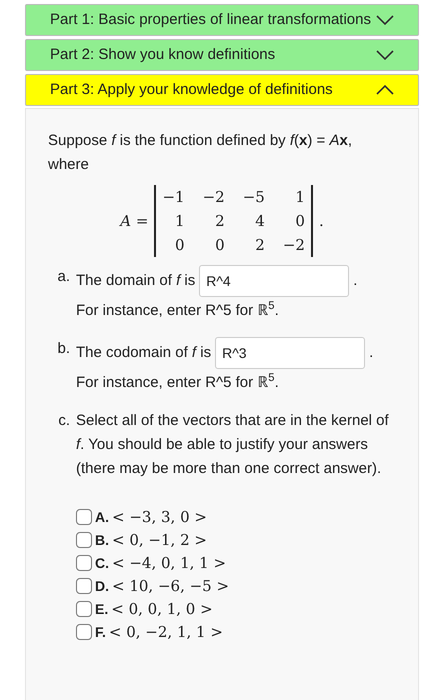  I want to click on option-vector: < 0, 0, 1, 0 >, so click(162, 609).